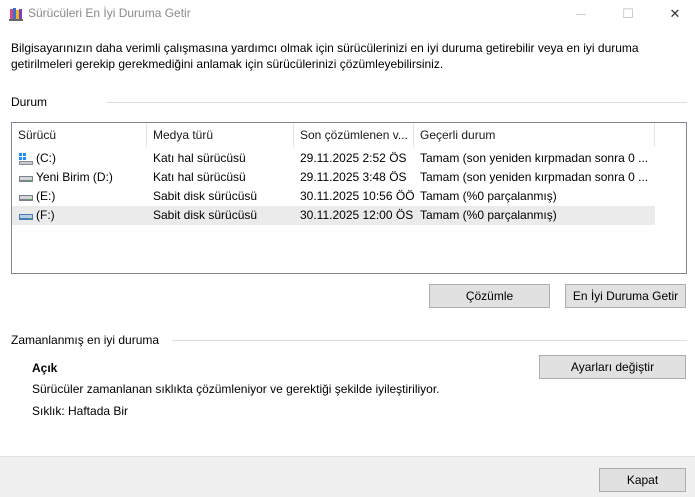 This screenshot has width=695, height=497. Describe the element at coordinates (534, 135) in the screenshot. I see `column-header-current-status: Geçerli durum` at that location.